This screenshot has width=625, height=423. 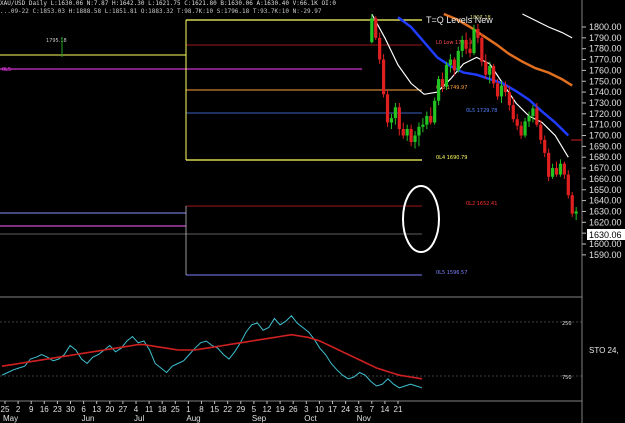 I want to click on x-month-label: Aug, so click(x=193, y=418).